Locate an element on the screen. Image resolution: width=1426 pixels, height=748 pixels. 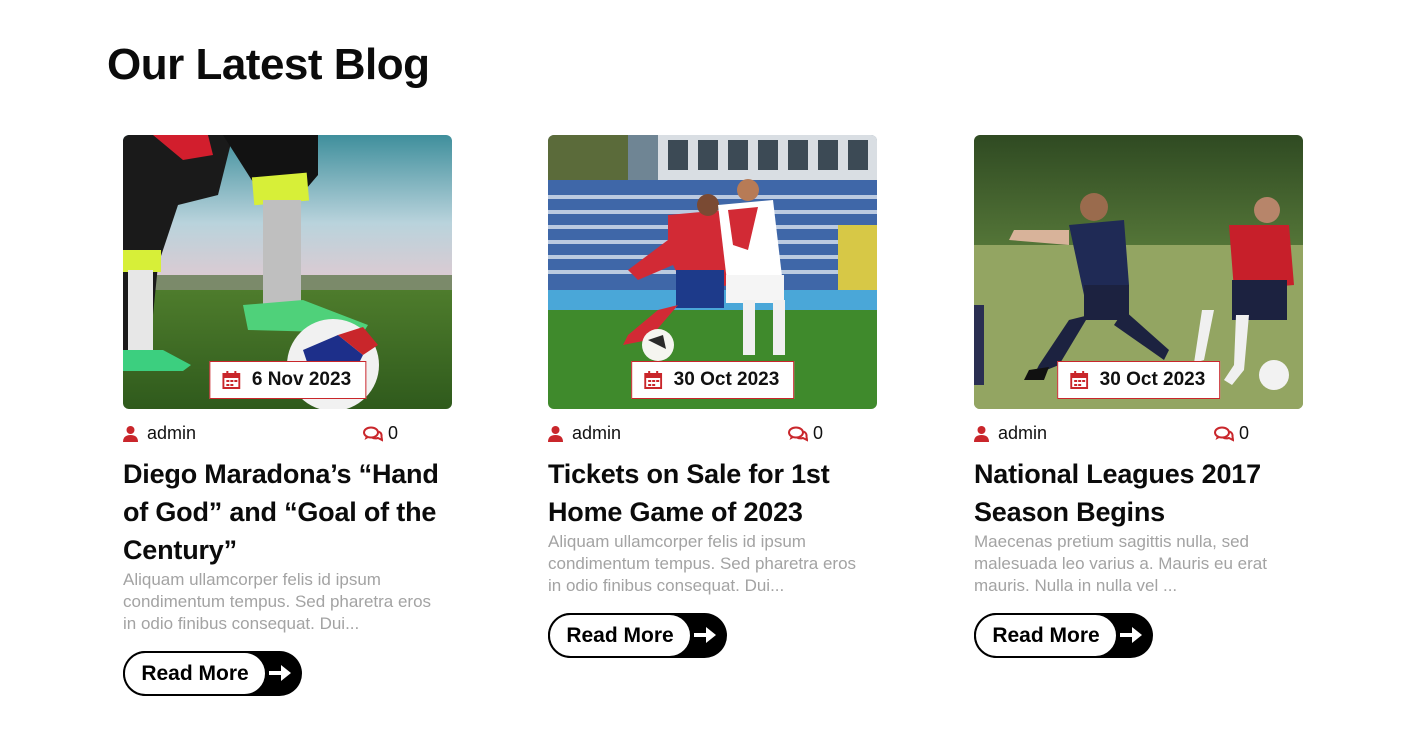
post-date-badge: 6 Nov 2023 is located at coordinates (287, 380).